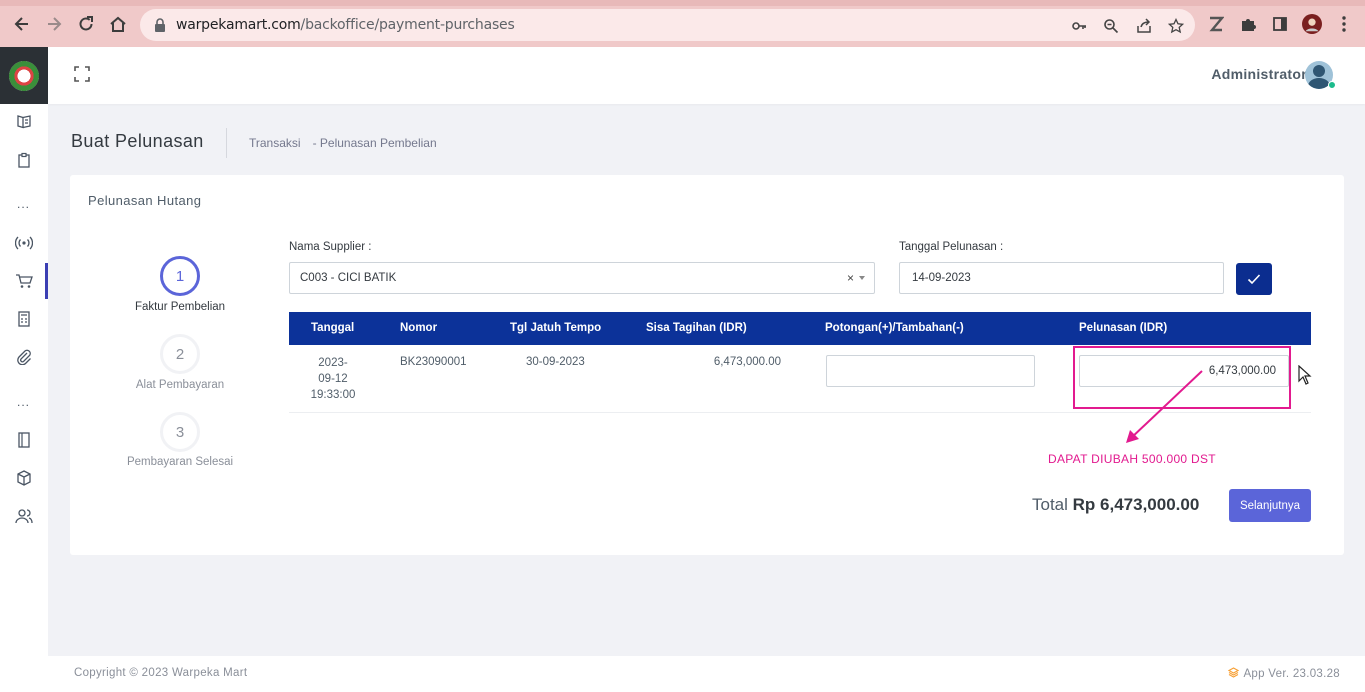  Describe the element at coordinates (1291, 674) in the screenshot. I see `app-version-text: App Ver. 23.03.28` at that location.